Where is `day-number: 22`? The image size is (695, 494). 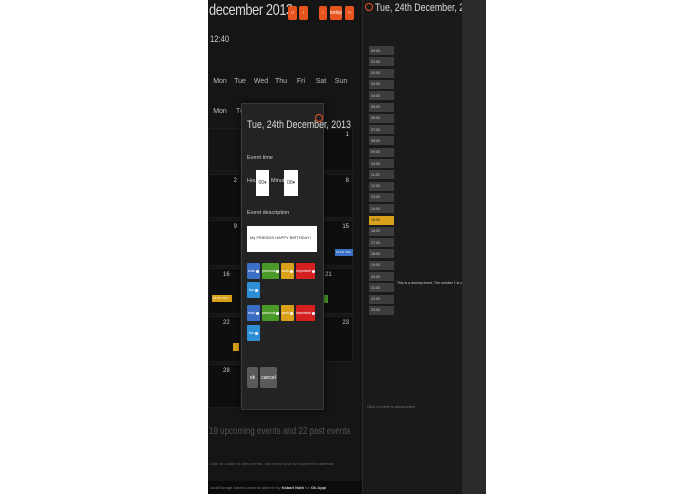
day-number: 22 is located at coordinates (226, 323).